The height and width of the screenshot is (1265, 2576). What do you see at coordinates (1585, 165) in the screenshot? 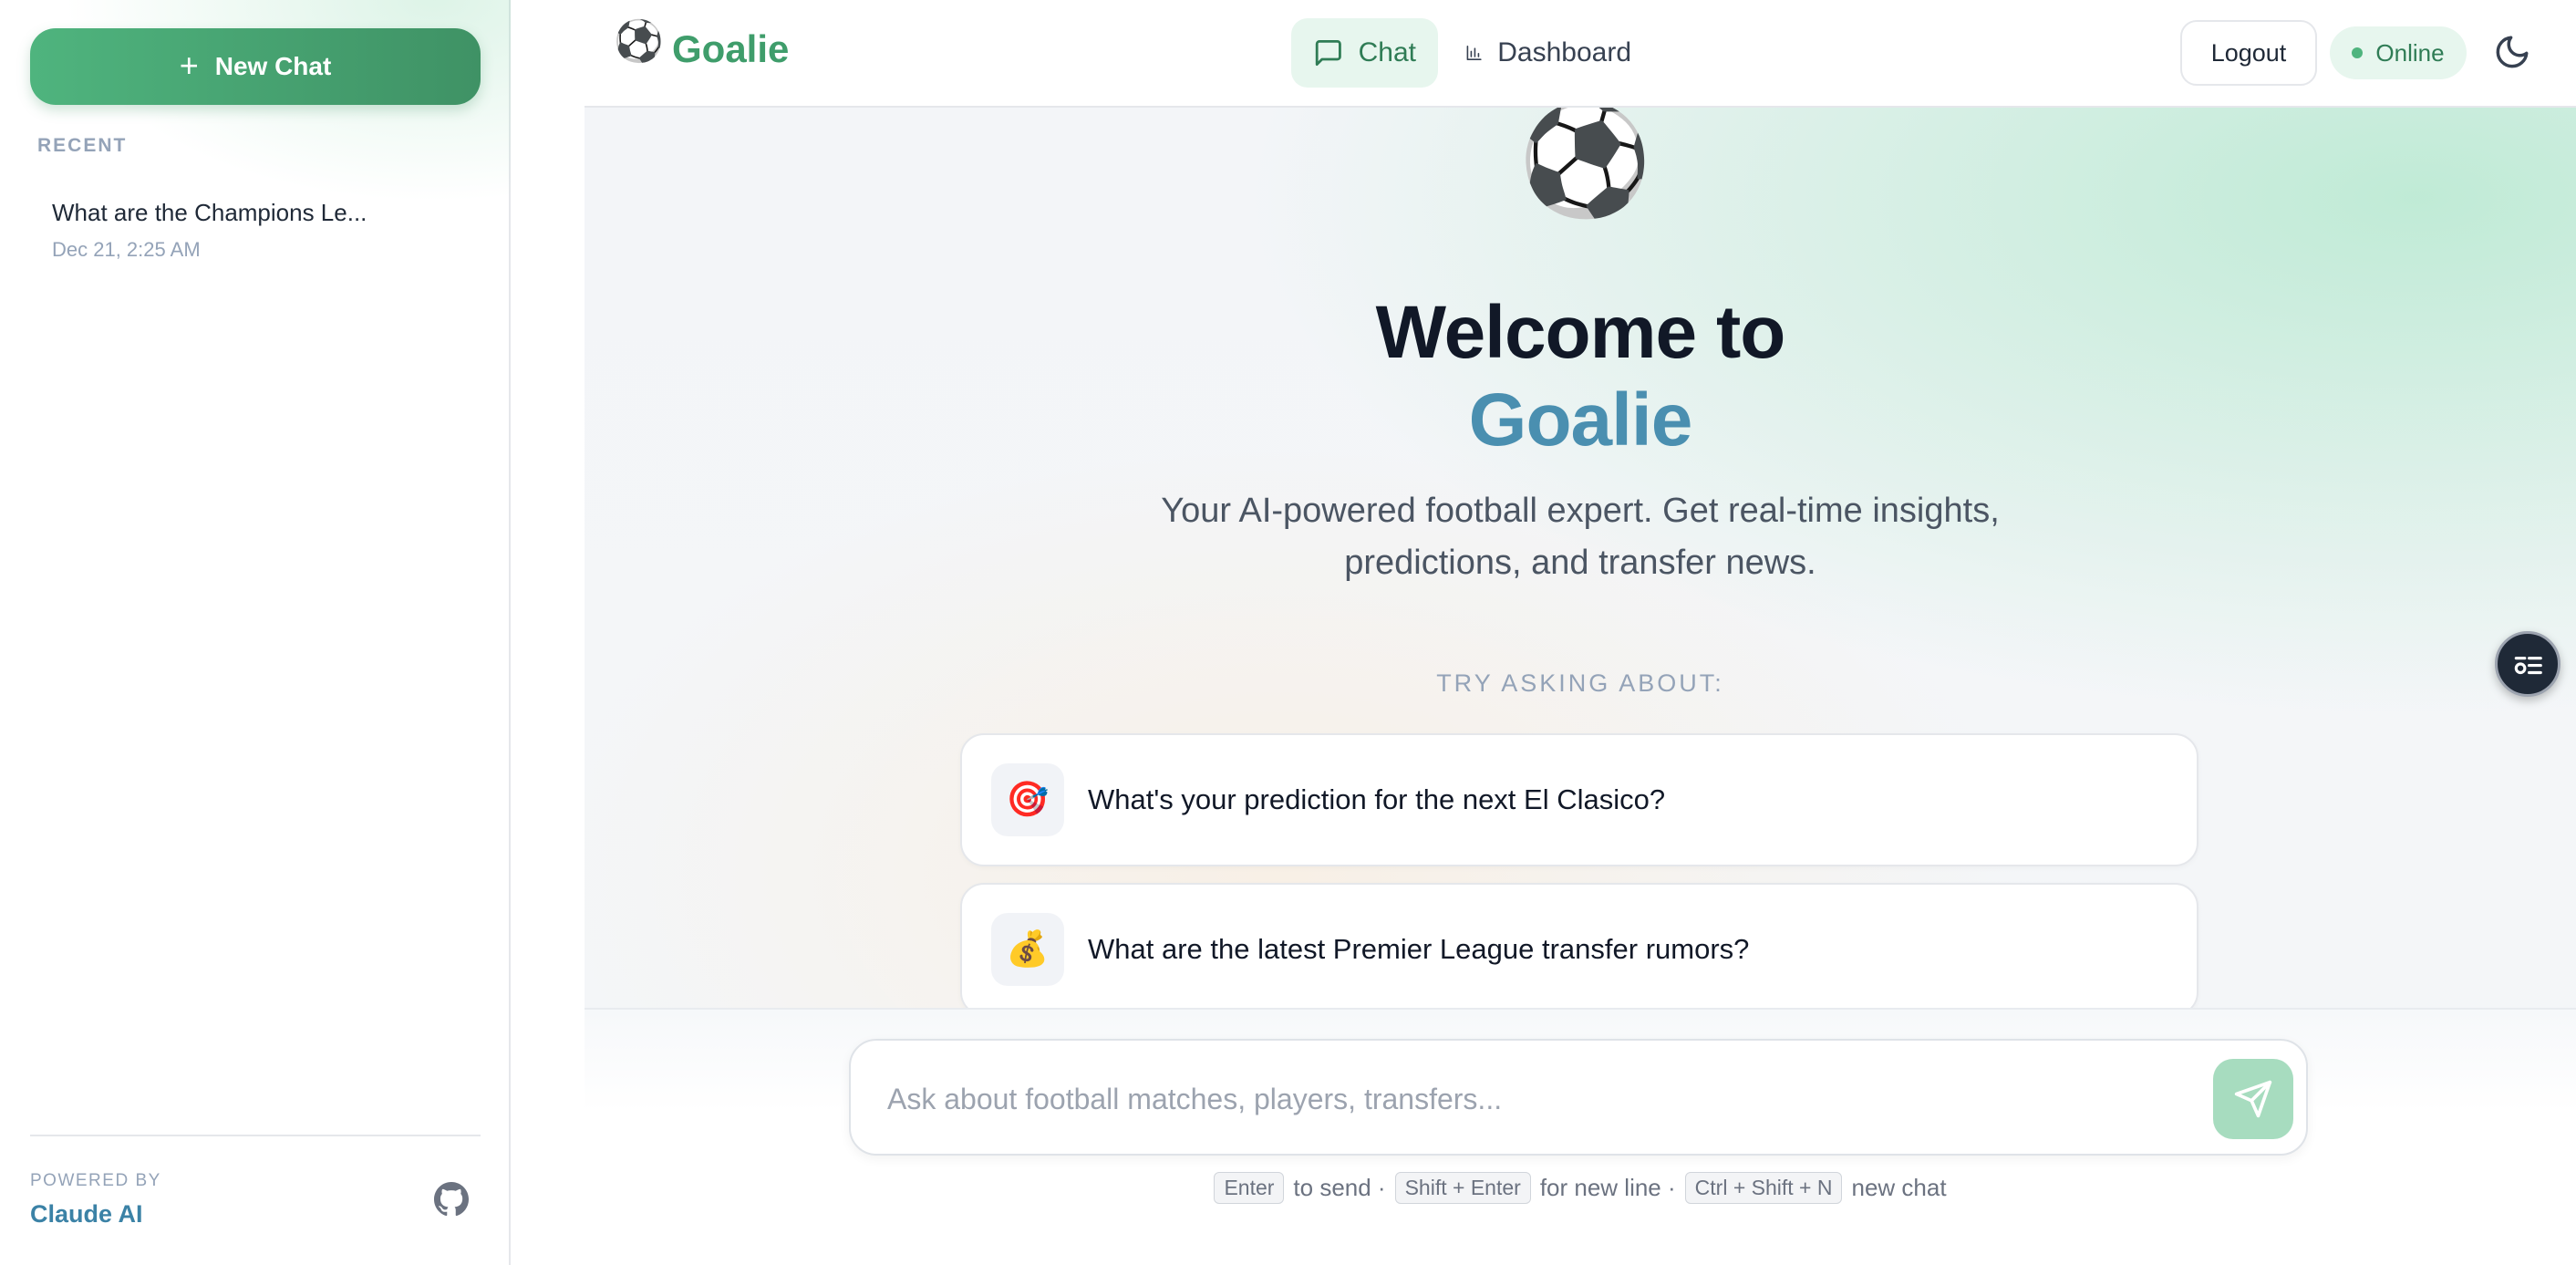
I see `soccer-ball-hero-icon: ⚽` at bounding box center [1585, 165].